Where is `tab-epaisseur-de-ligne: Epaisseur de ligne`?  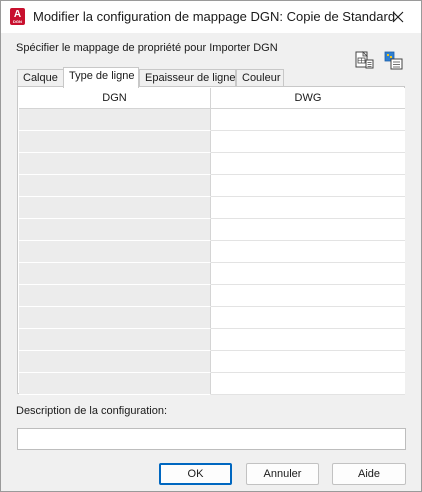 tab-epaisseur-de-ligne: Epaisseur de ligne is located at coordinates (187, 78).